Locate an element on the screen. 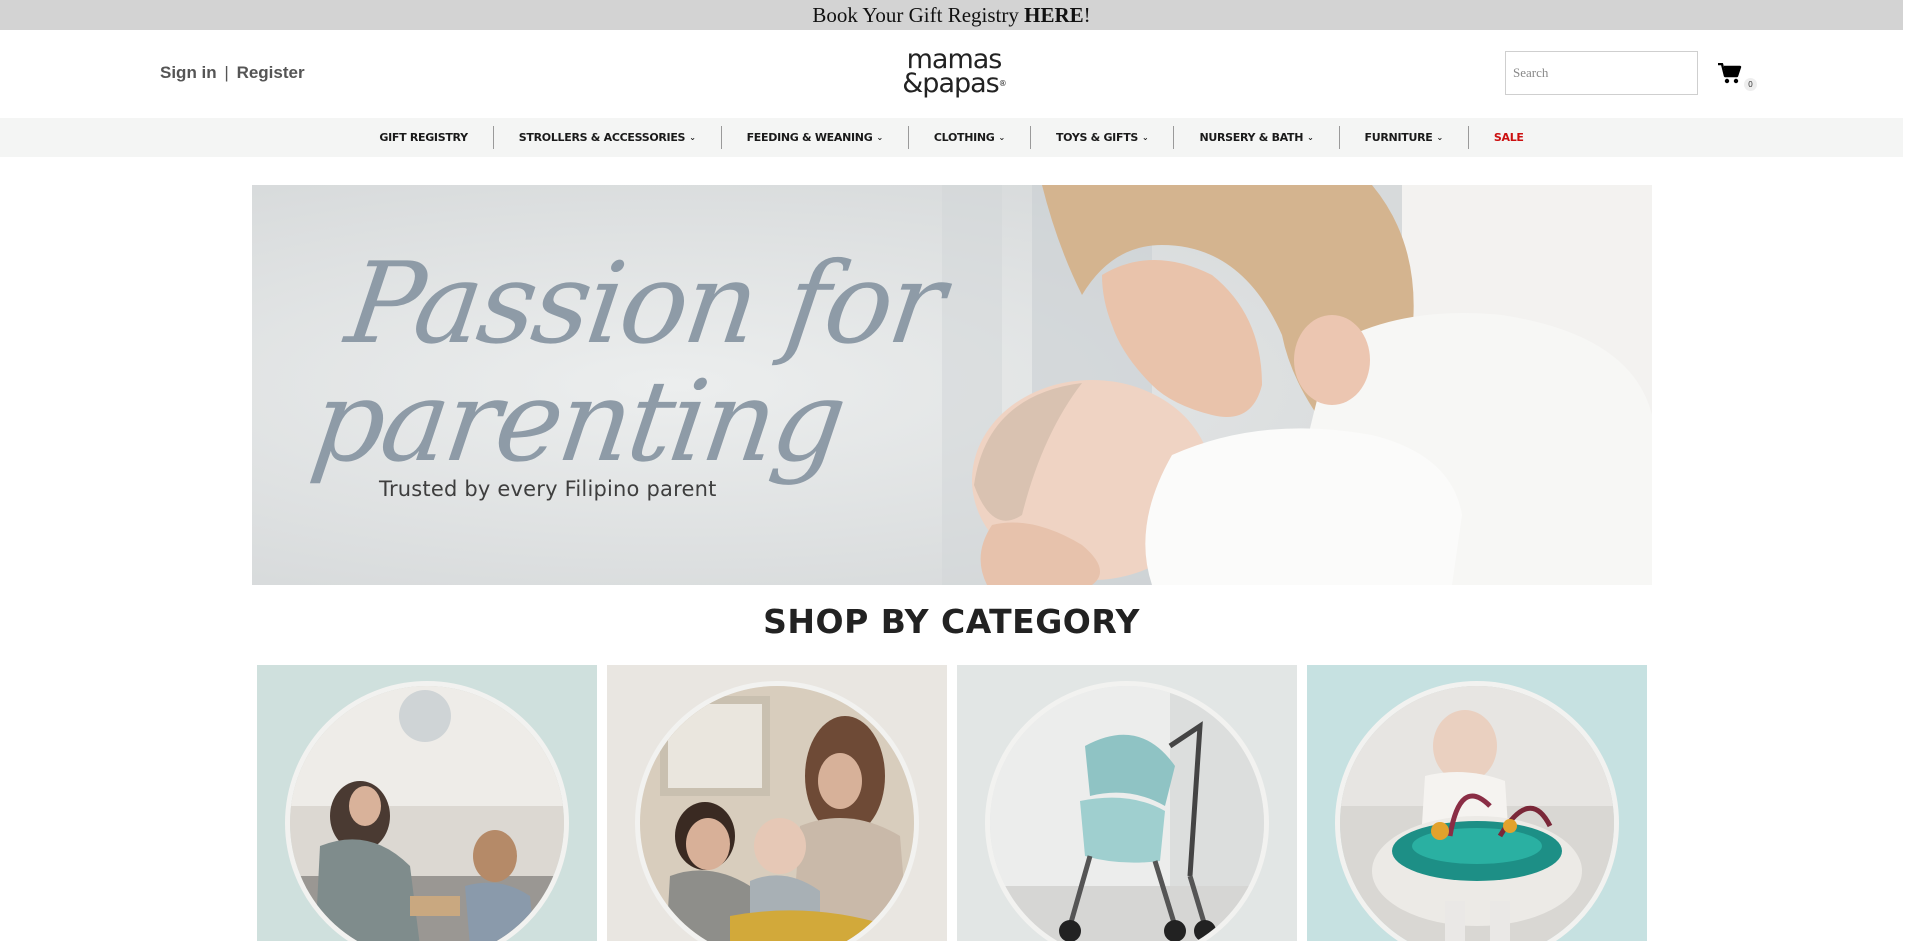  nav-label: SALE is located at coordinates (1508, 137).